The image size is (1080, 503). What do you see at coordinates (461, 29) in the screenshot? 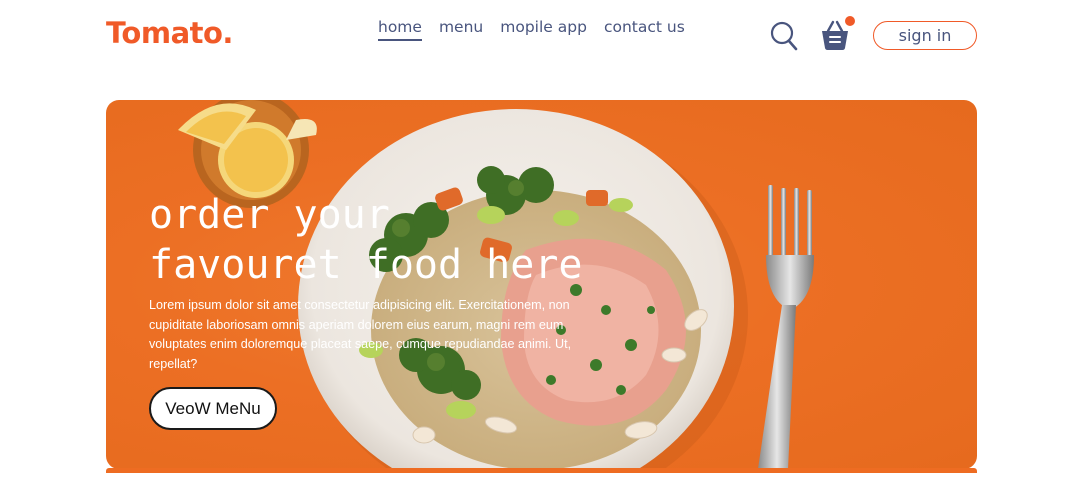
I see `nav-item-menu: menu` at bounding box center [461, 29].